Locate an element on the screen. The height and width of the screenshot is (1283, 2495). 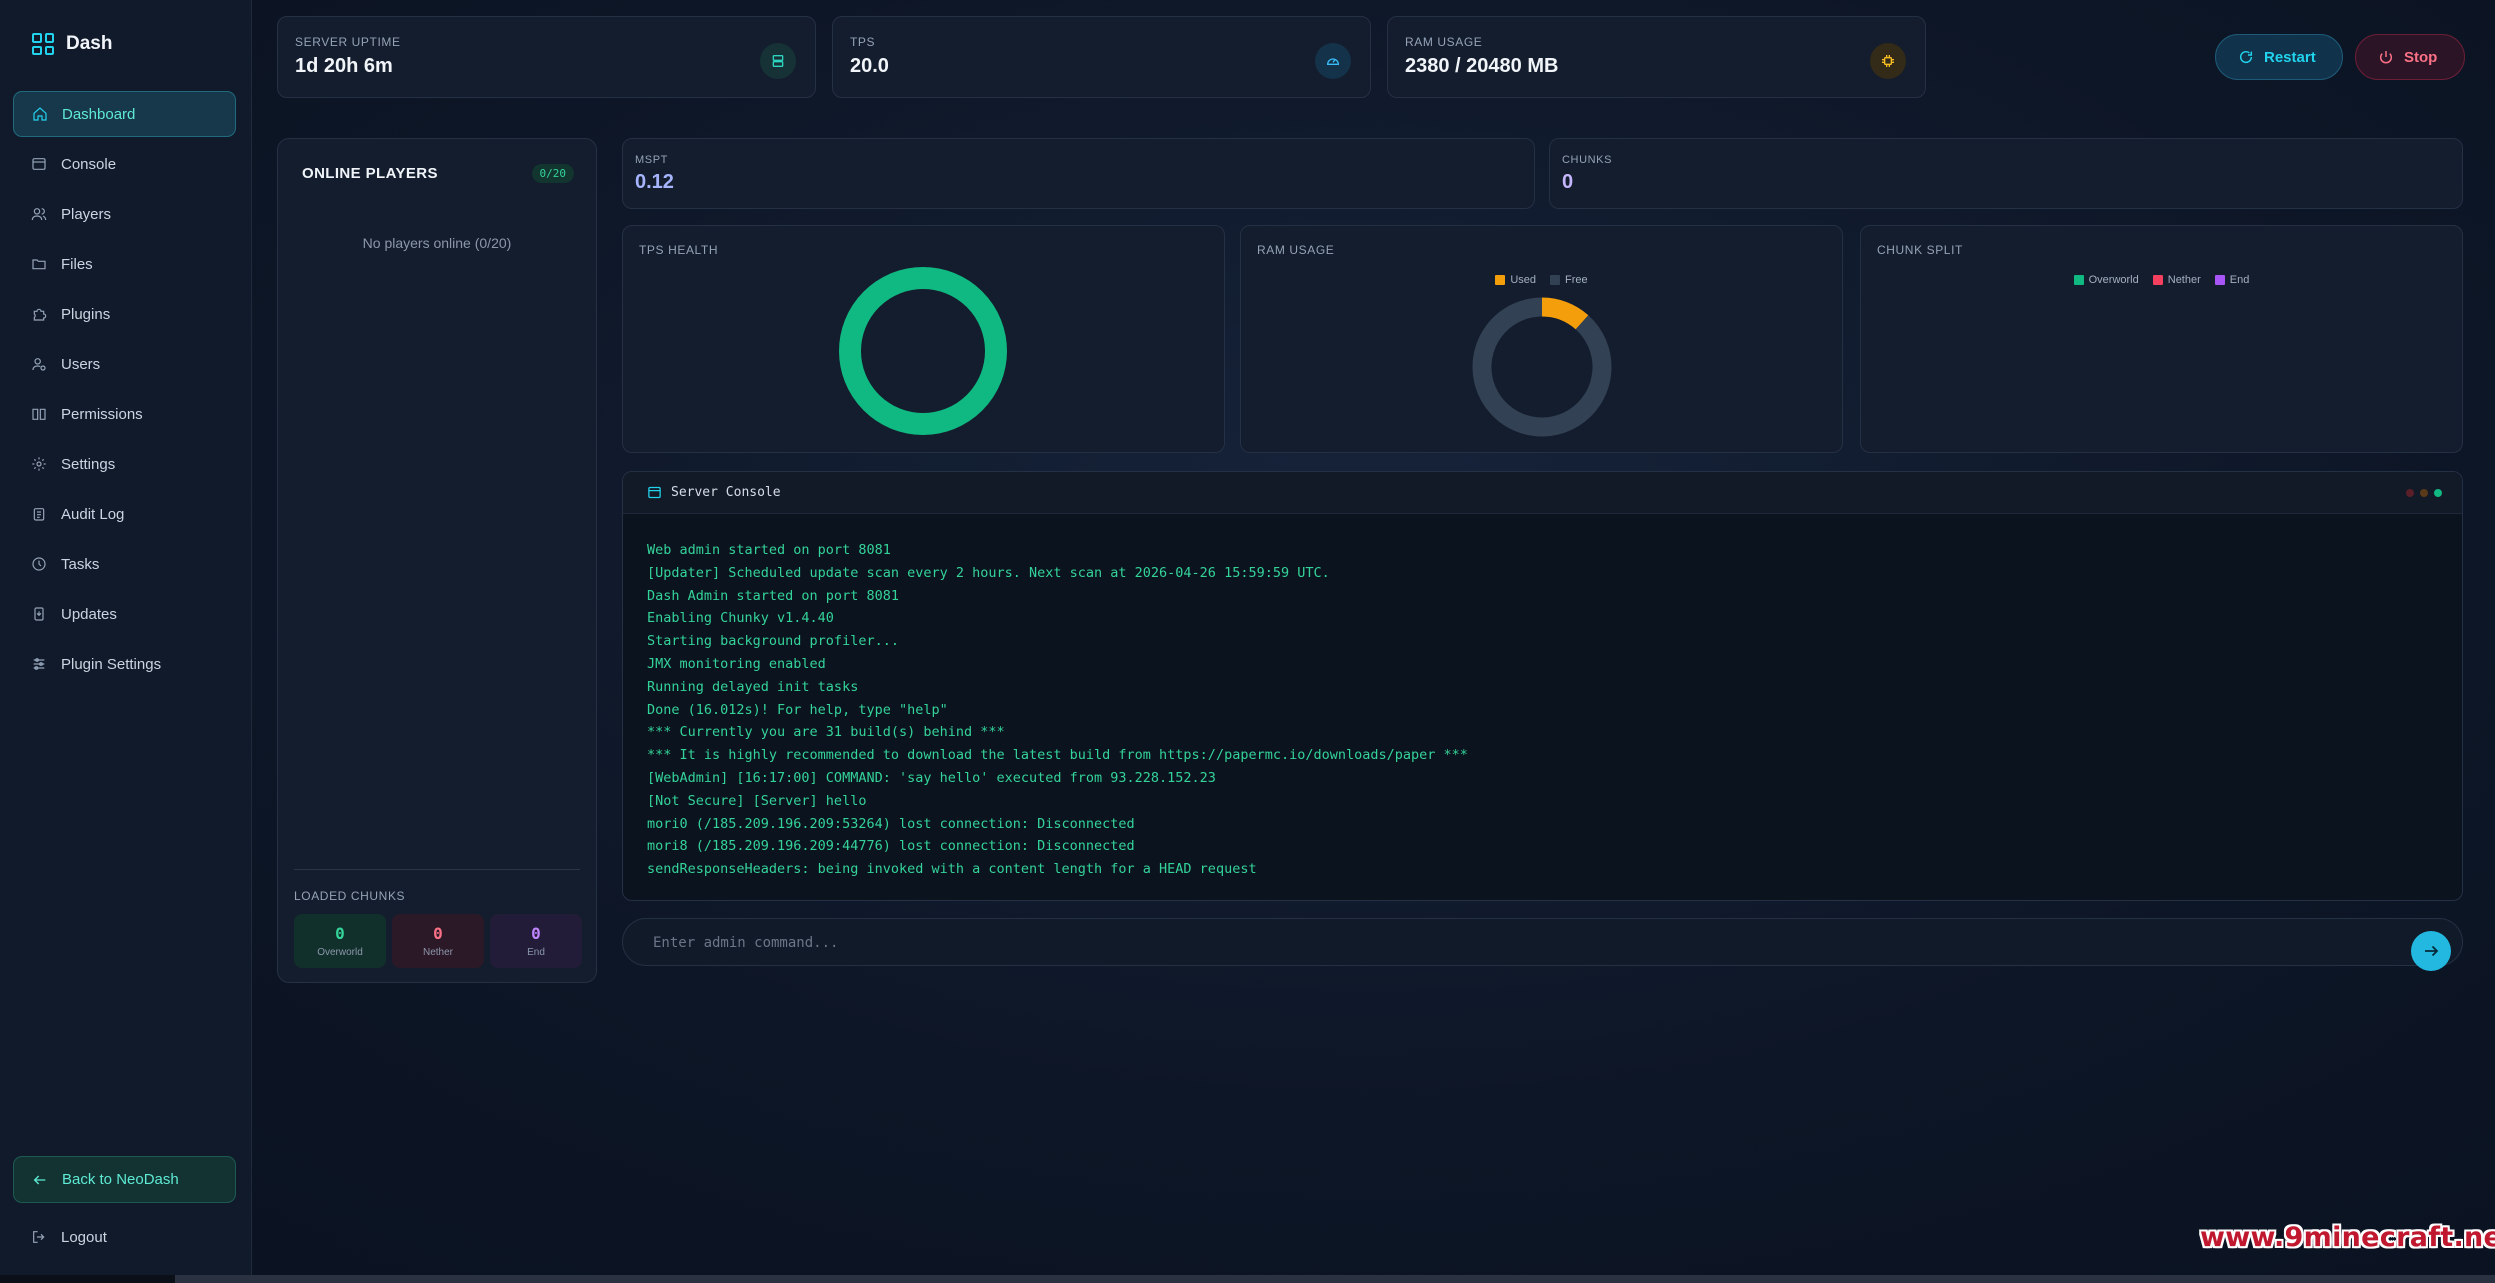
admin-command-input is located at coordinates (1503, 943).